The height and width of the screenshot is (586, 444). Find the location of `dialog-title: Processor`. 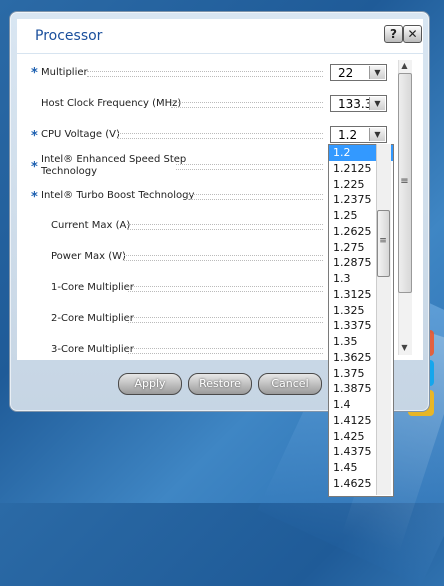

dialog-title: Processor is located at coordinates (69, 36).